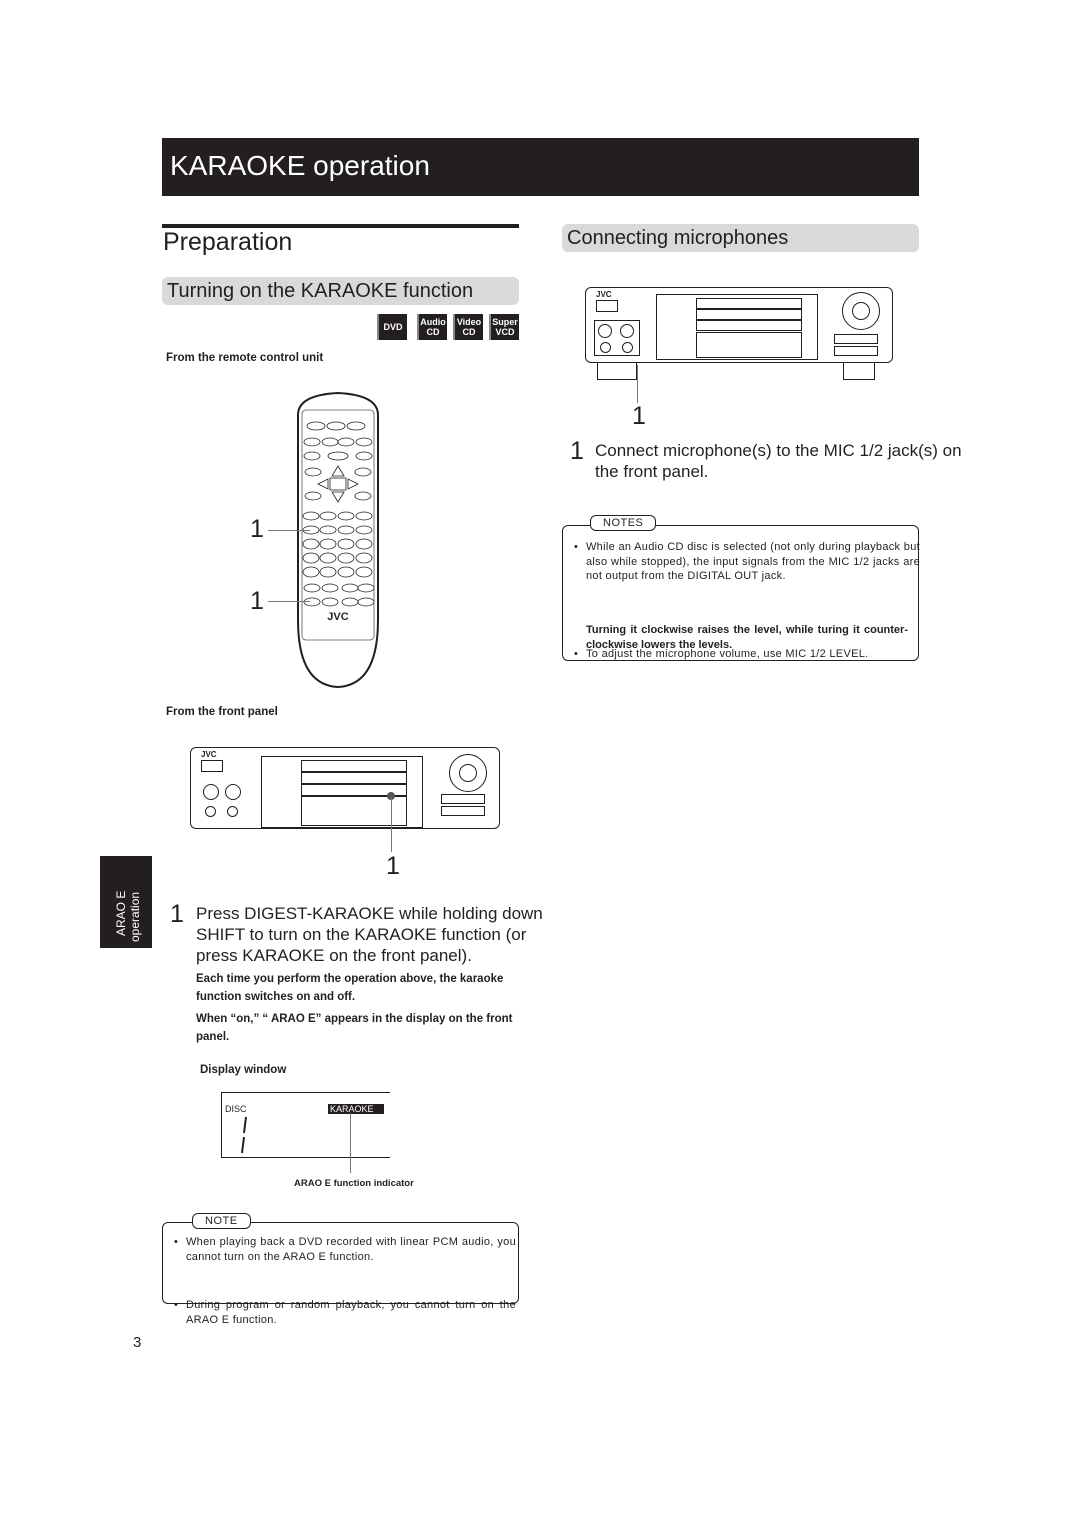  Describe the element at coordinates (243, 1070) in the screenshot. I see `display-window-label: Display window` at that location.